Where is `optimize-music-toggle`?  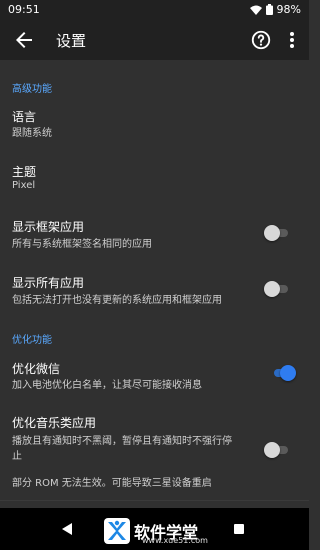 optimize-music-toggle is located at coordinates (277, 450).